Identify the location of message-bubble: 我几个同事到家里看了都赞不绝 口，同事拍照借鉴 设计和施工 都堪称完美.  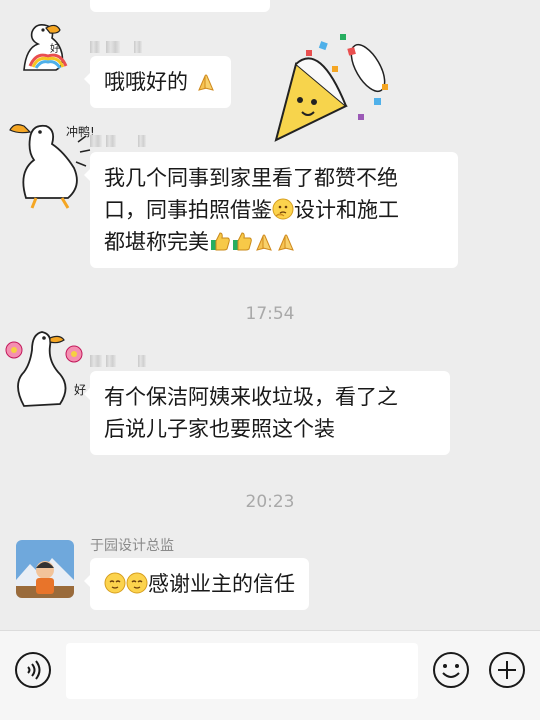
(271, 210).